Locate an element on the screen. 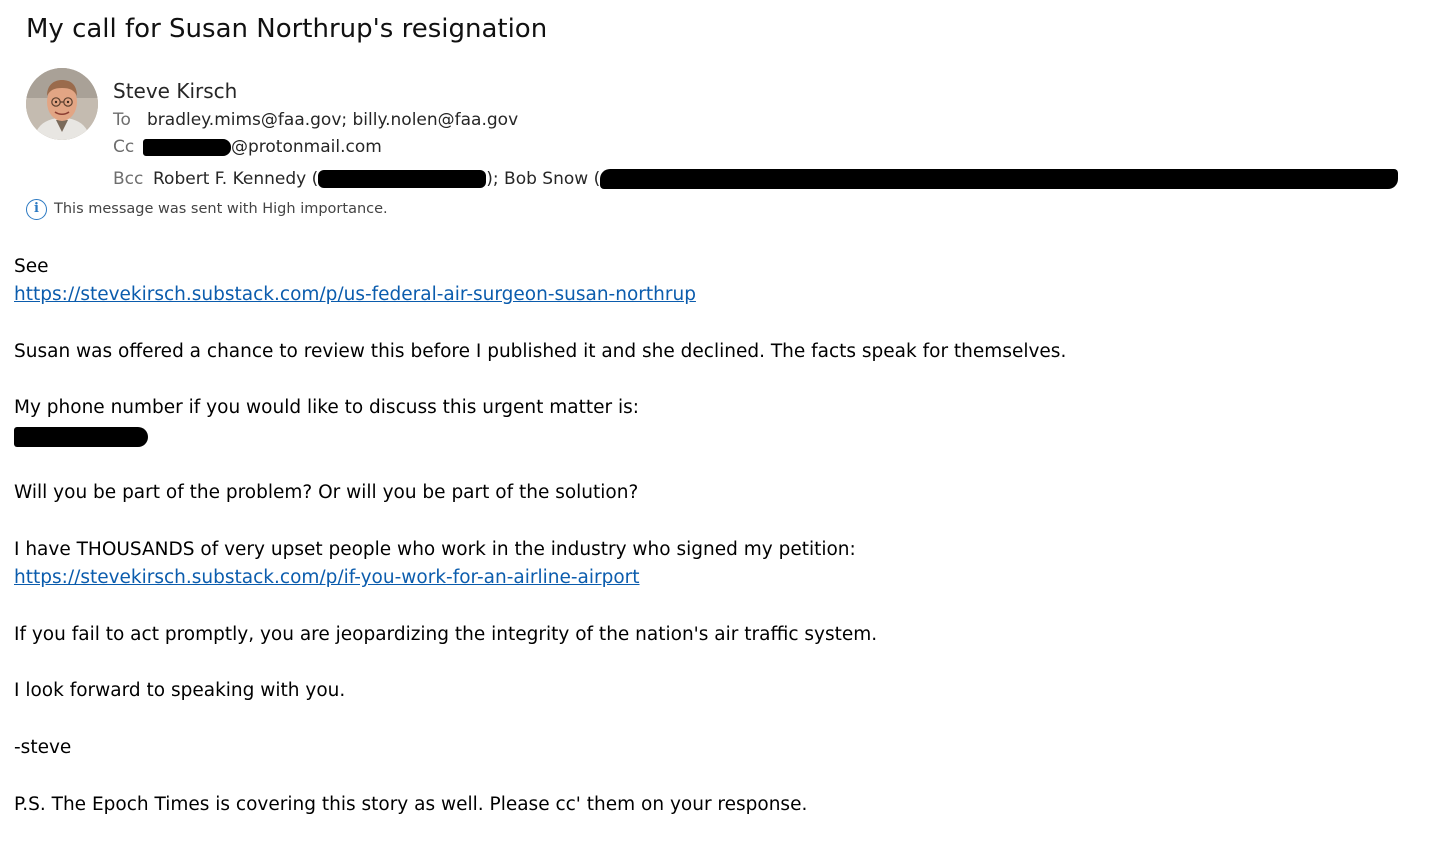  bcc-recipient-1: Robert F. Kennedy ( is located at coordinates (235, 179).